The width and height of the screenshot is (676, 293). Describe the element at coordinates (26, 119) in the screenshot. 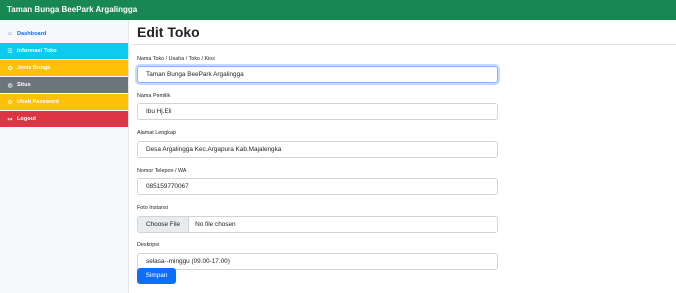

I see `sidebar-item-label: Logout` at that location.